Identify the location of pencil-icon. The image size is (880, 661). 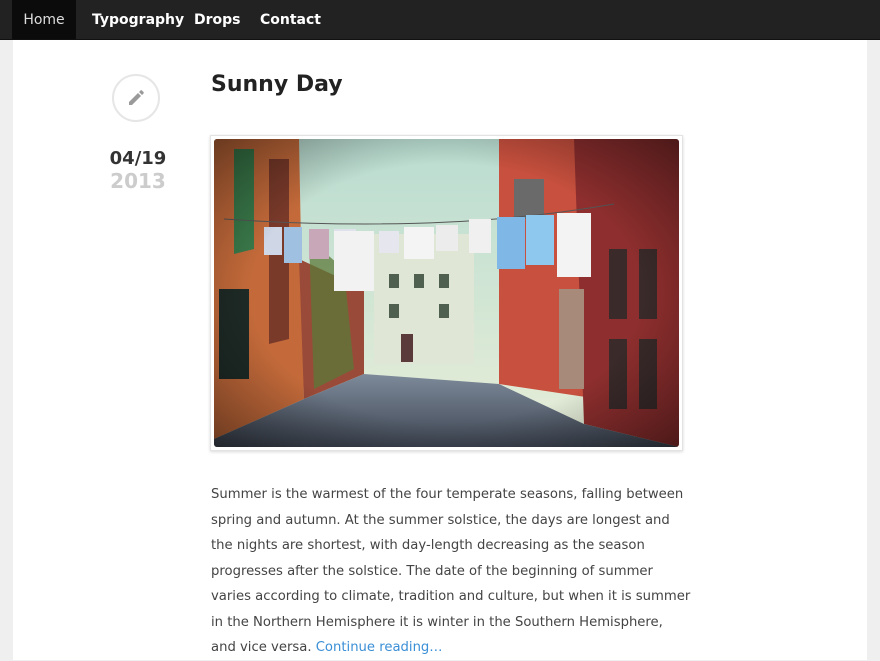
(136, 97).